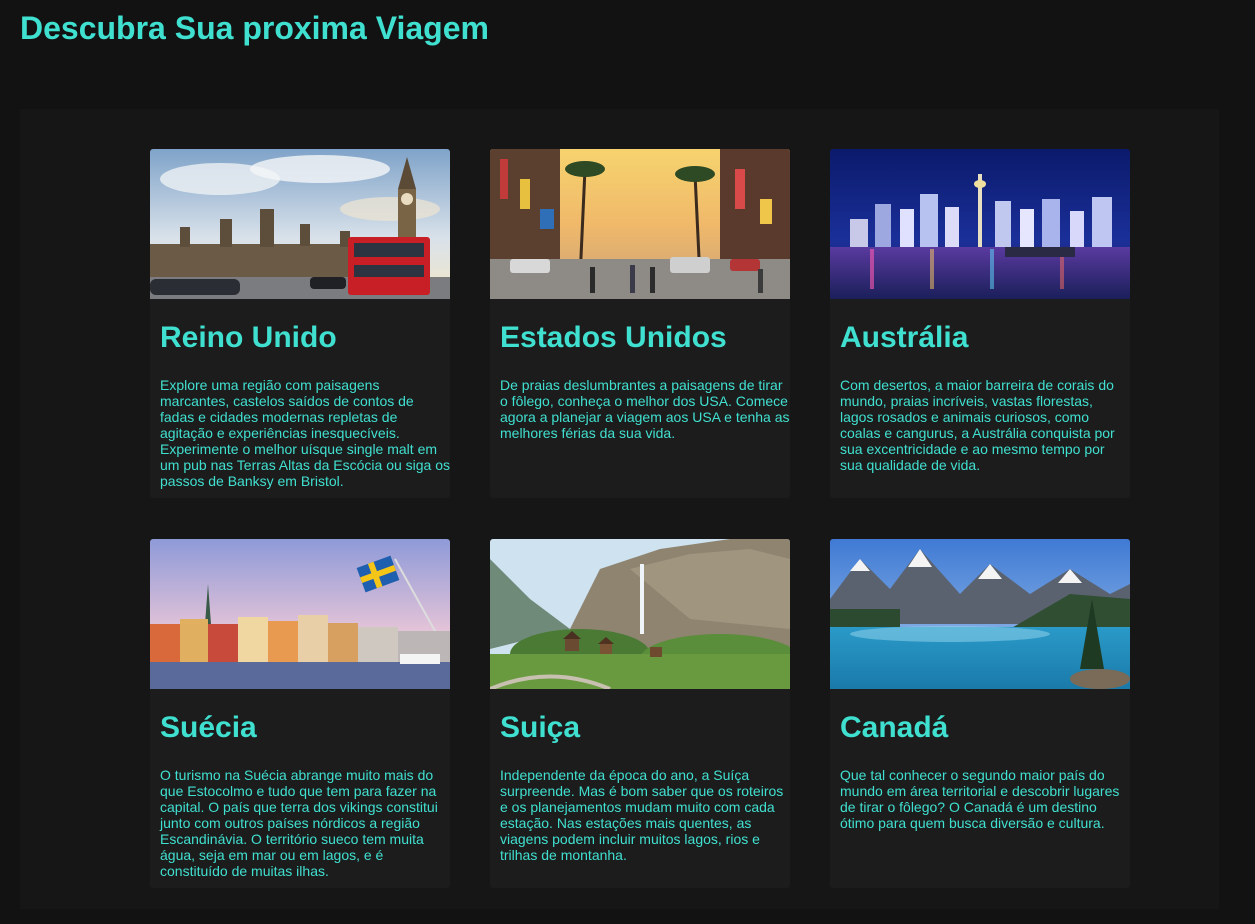 The image size is (1255, 924). Describe the element at coordinates (640, 614) in the screenshot. I see `lauterbrunnen-valley-photo` at that location.